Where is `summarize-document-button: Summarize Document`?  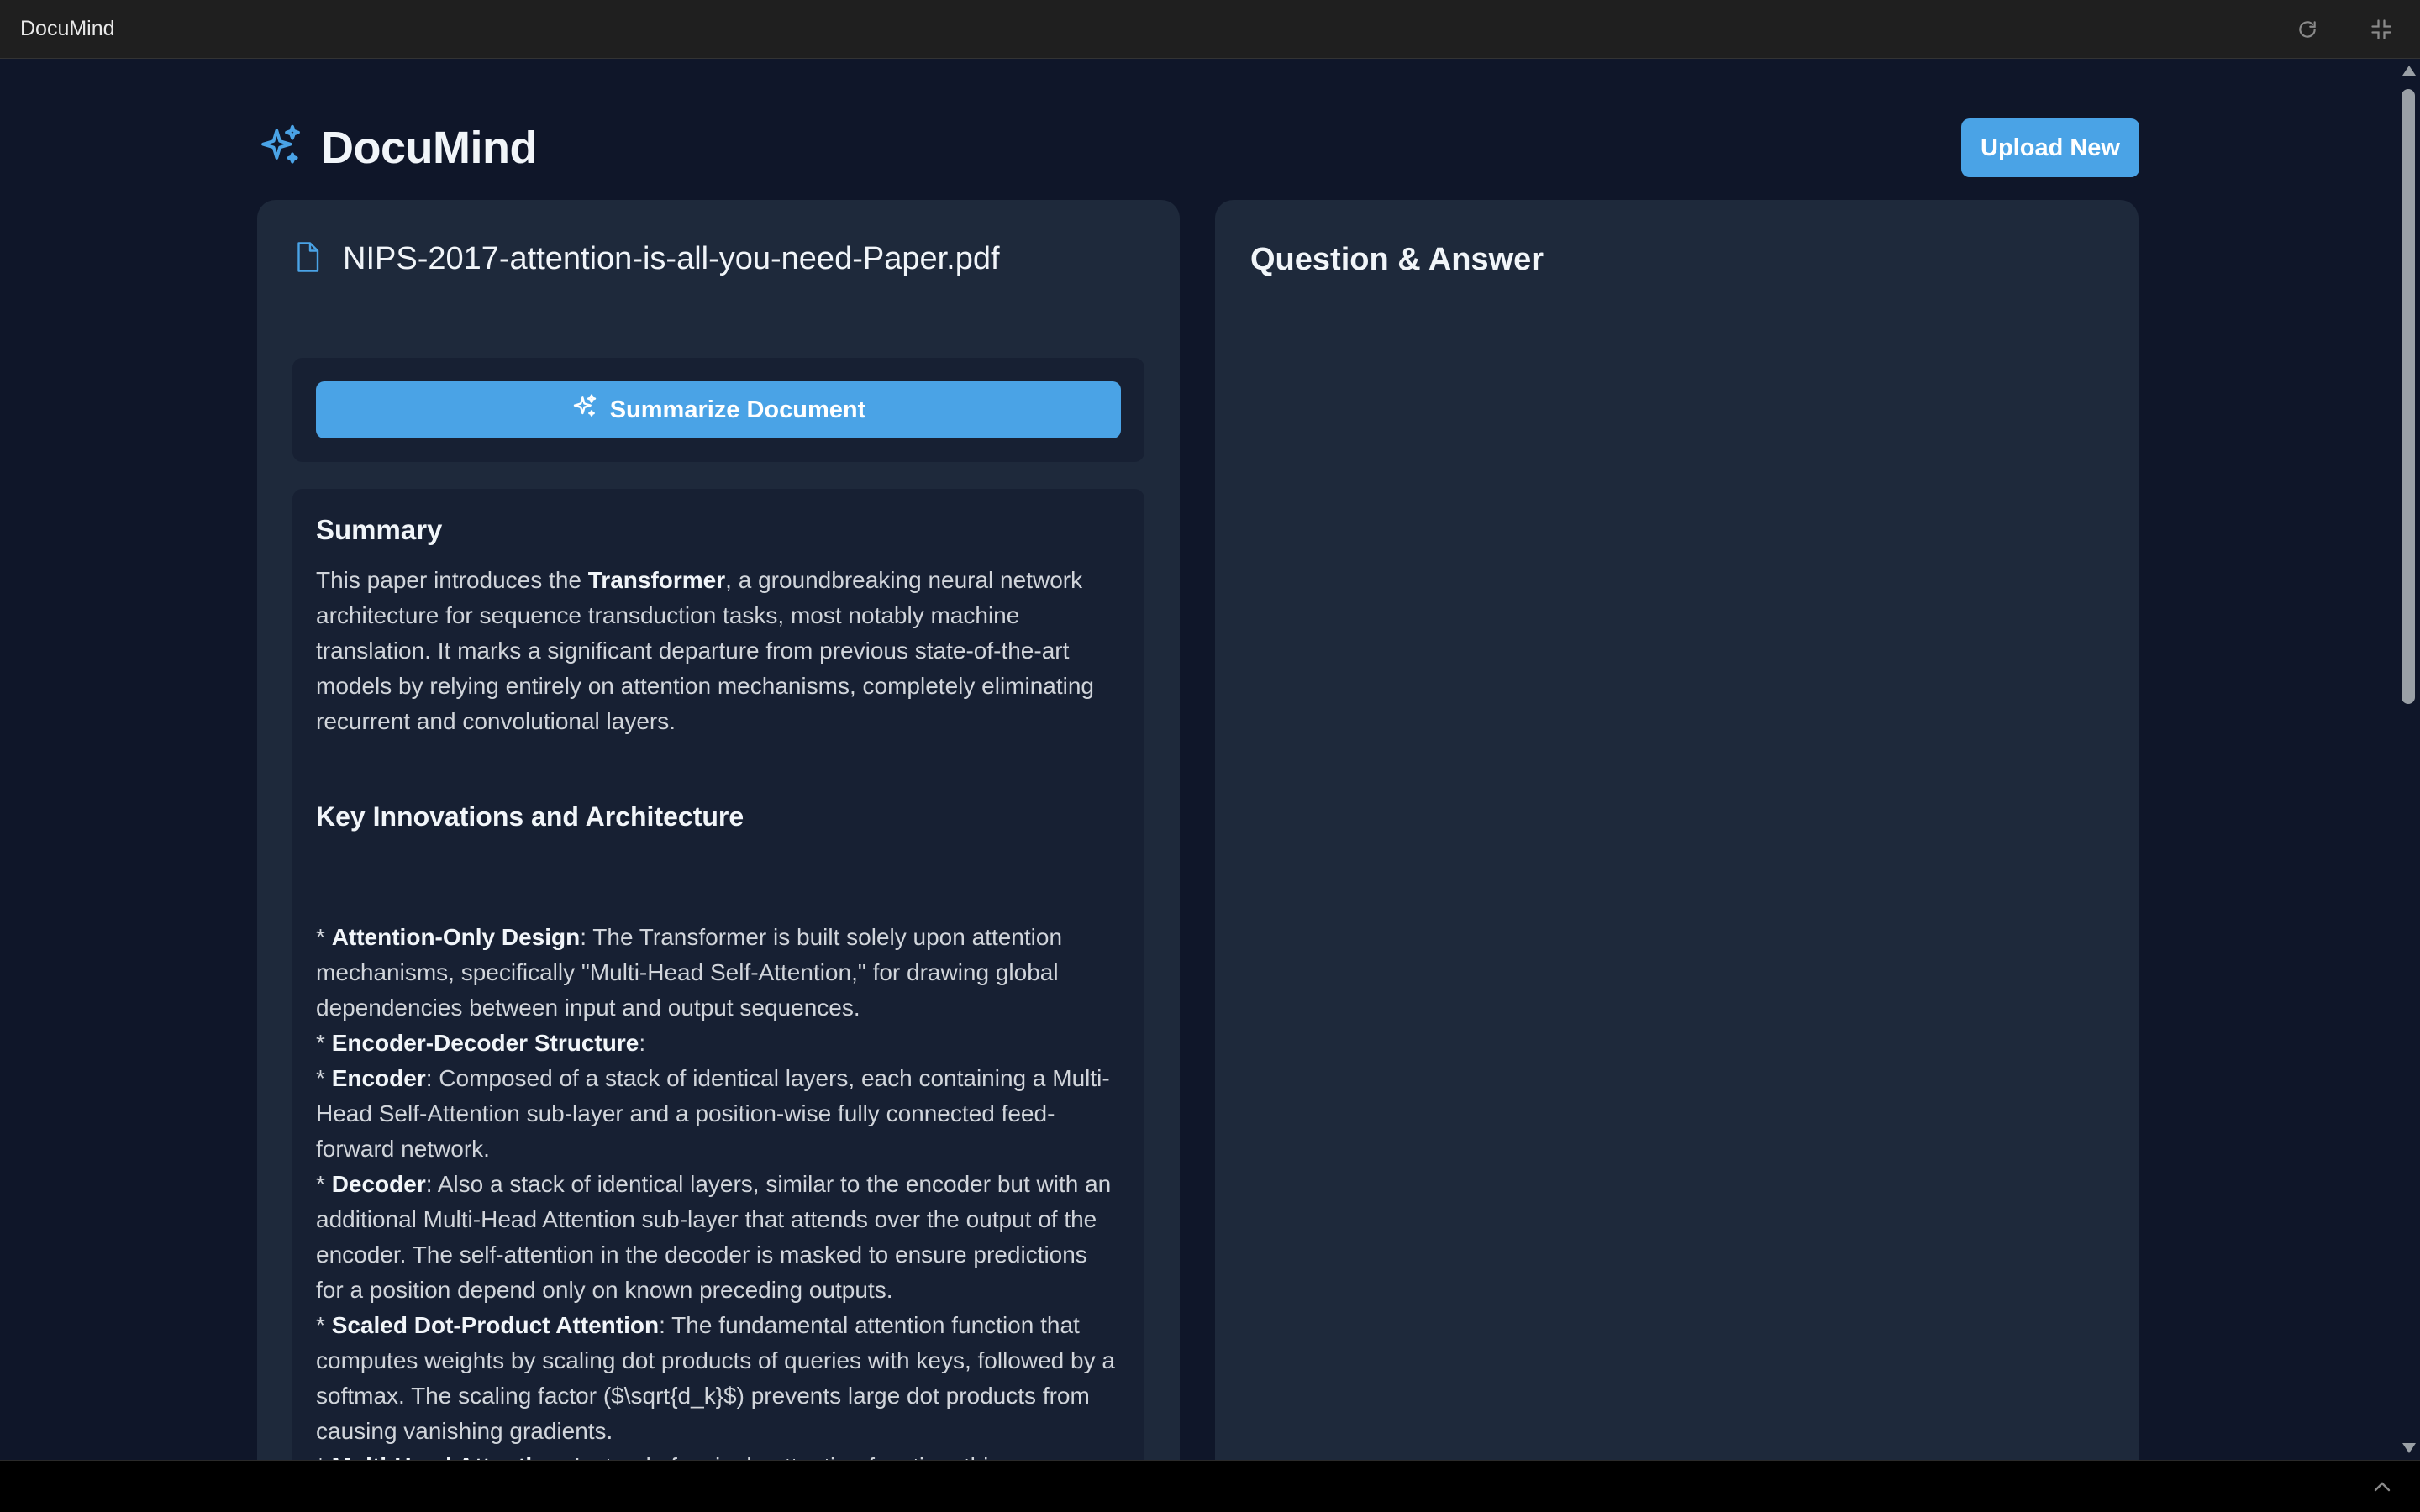 summarize-document-button: Summarize Document is located at coordinates (719, 409).